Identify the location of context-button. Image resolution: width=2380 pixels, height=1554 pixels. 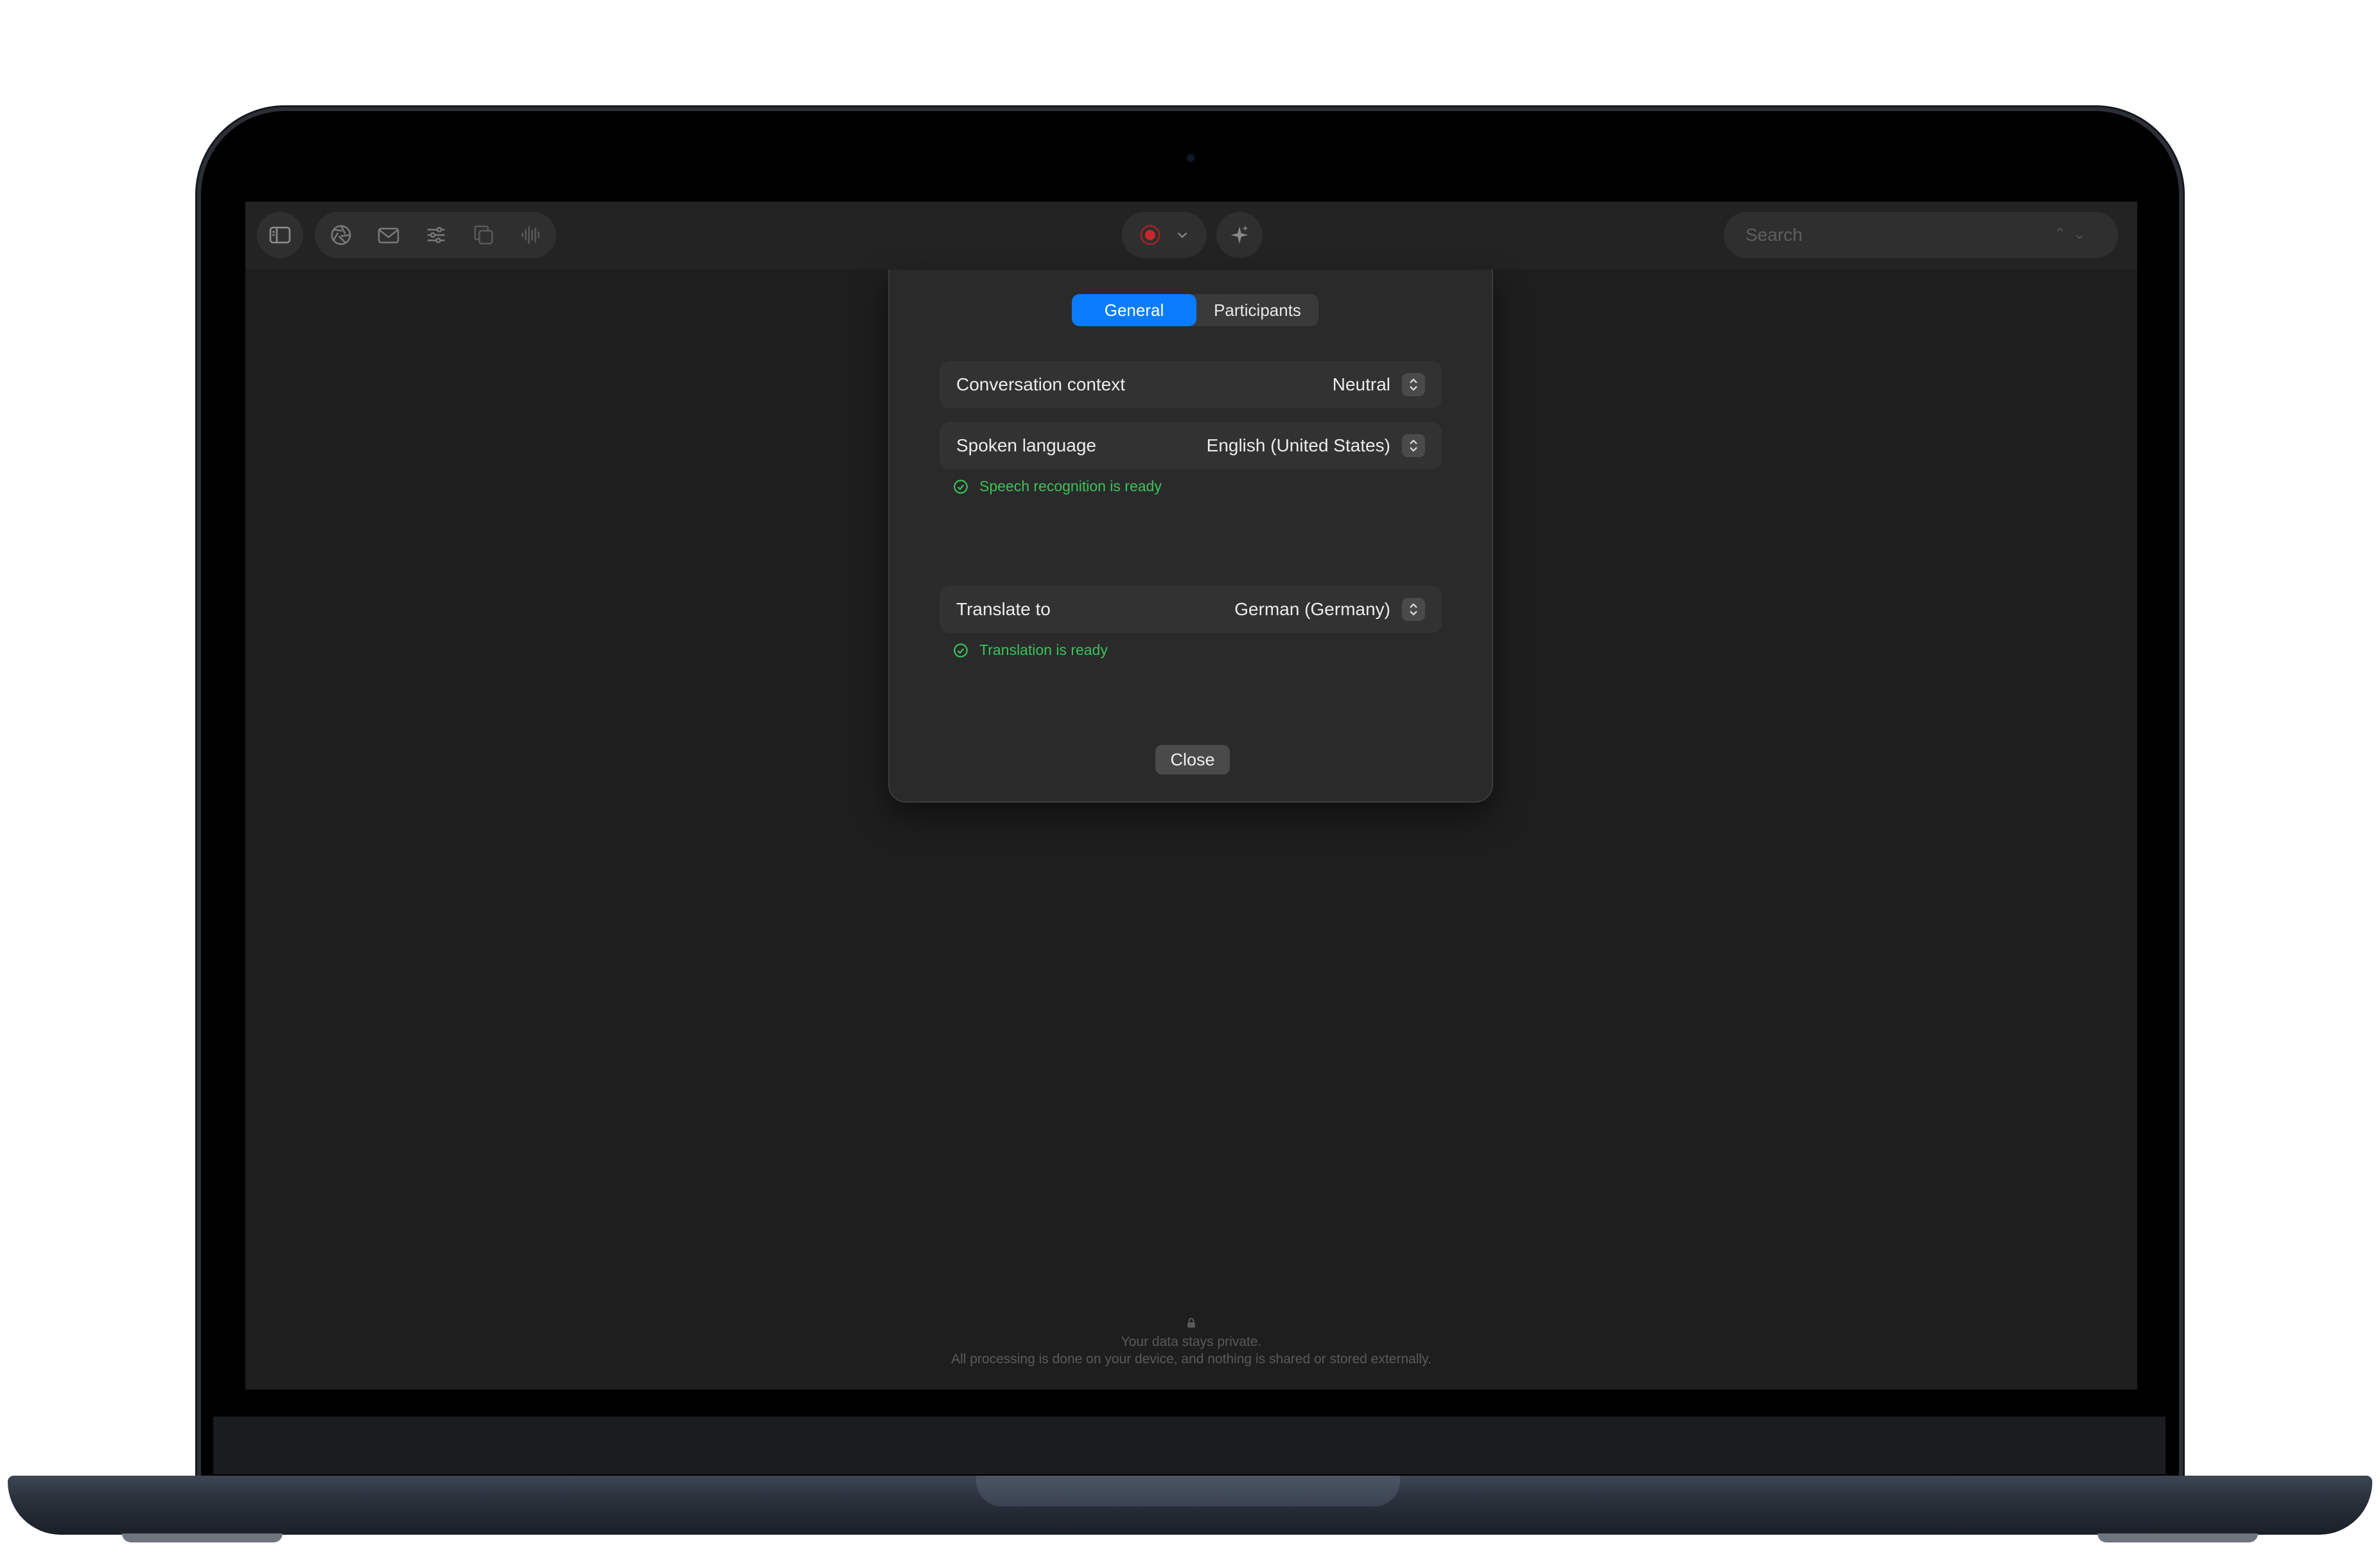
(341, 235).